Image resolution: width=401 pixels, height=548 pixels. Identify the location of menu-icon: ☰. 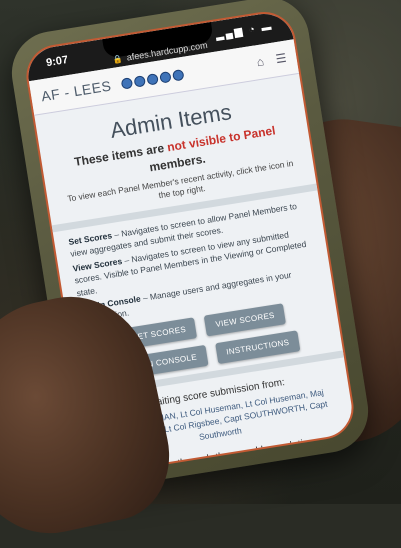
(281, 59).